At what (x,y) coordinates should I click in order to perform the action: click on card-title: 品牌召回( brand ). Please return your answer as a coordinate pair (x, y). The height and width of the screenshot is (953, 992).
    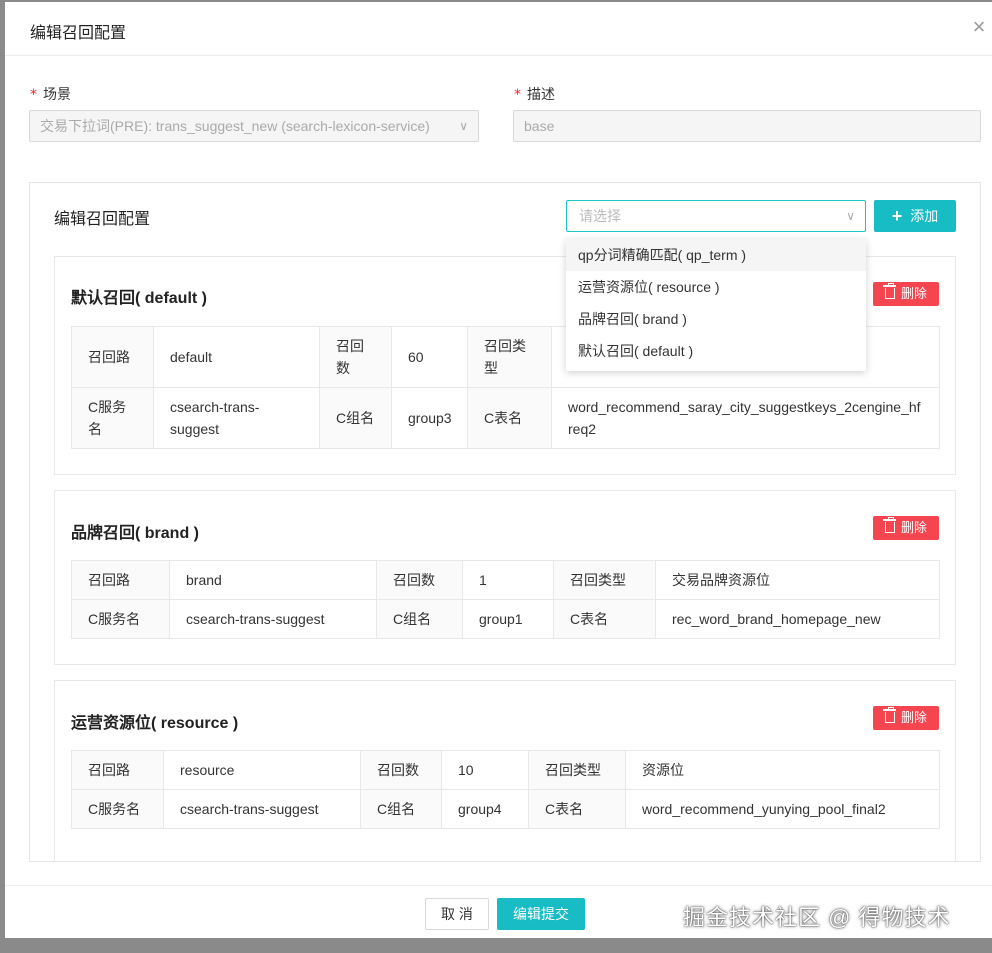
    Looking at the image, I should click on (135, 533).